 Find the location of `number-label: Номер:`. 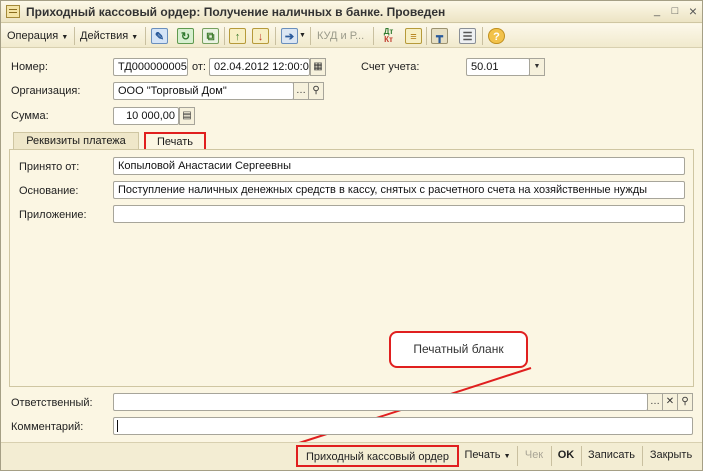

number-label: Номер: is located at coordinates (29, 67).